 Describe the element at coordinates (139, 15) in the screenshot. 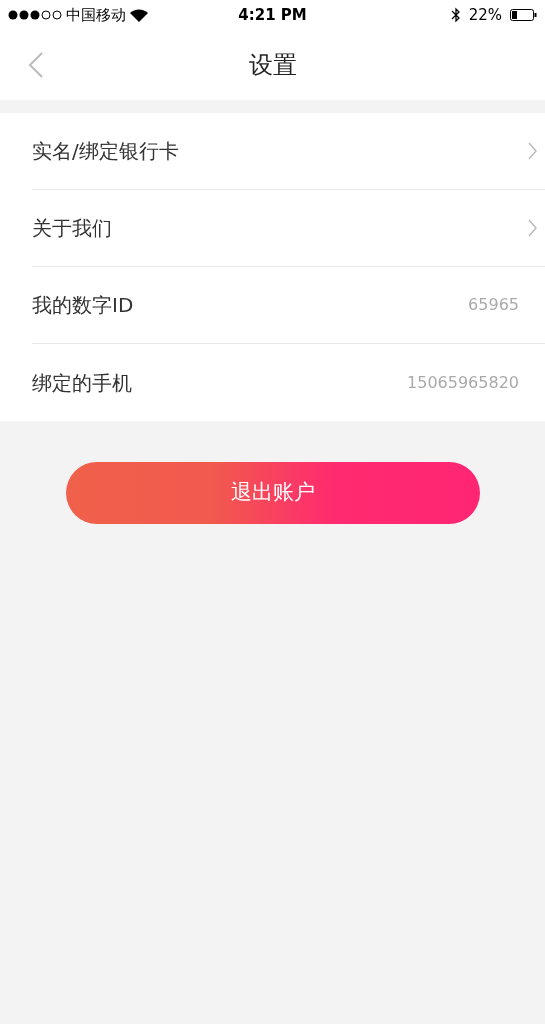

I see `wifi-icon` at that location.